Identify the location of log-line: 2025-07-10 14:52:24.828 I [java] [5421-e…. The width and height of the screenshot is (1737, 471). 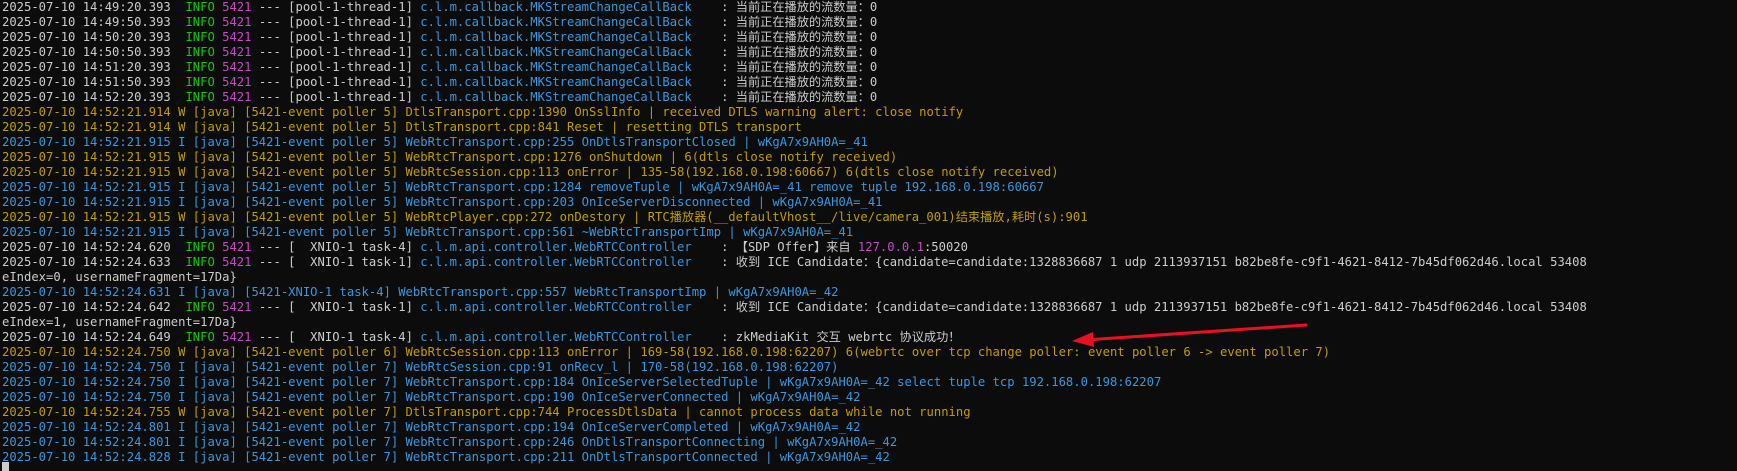
(869, 457).